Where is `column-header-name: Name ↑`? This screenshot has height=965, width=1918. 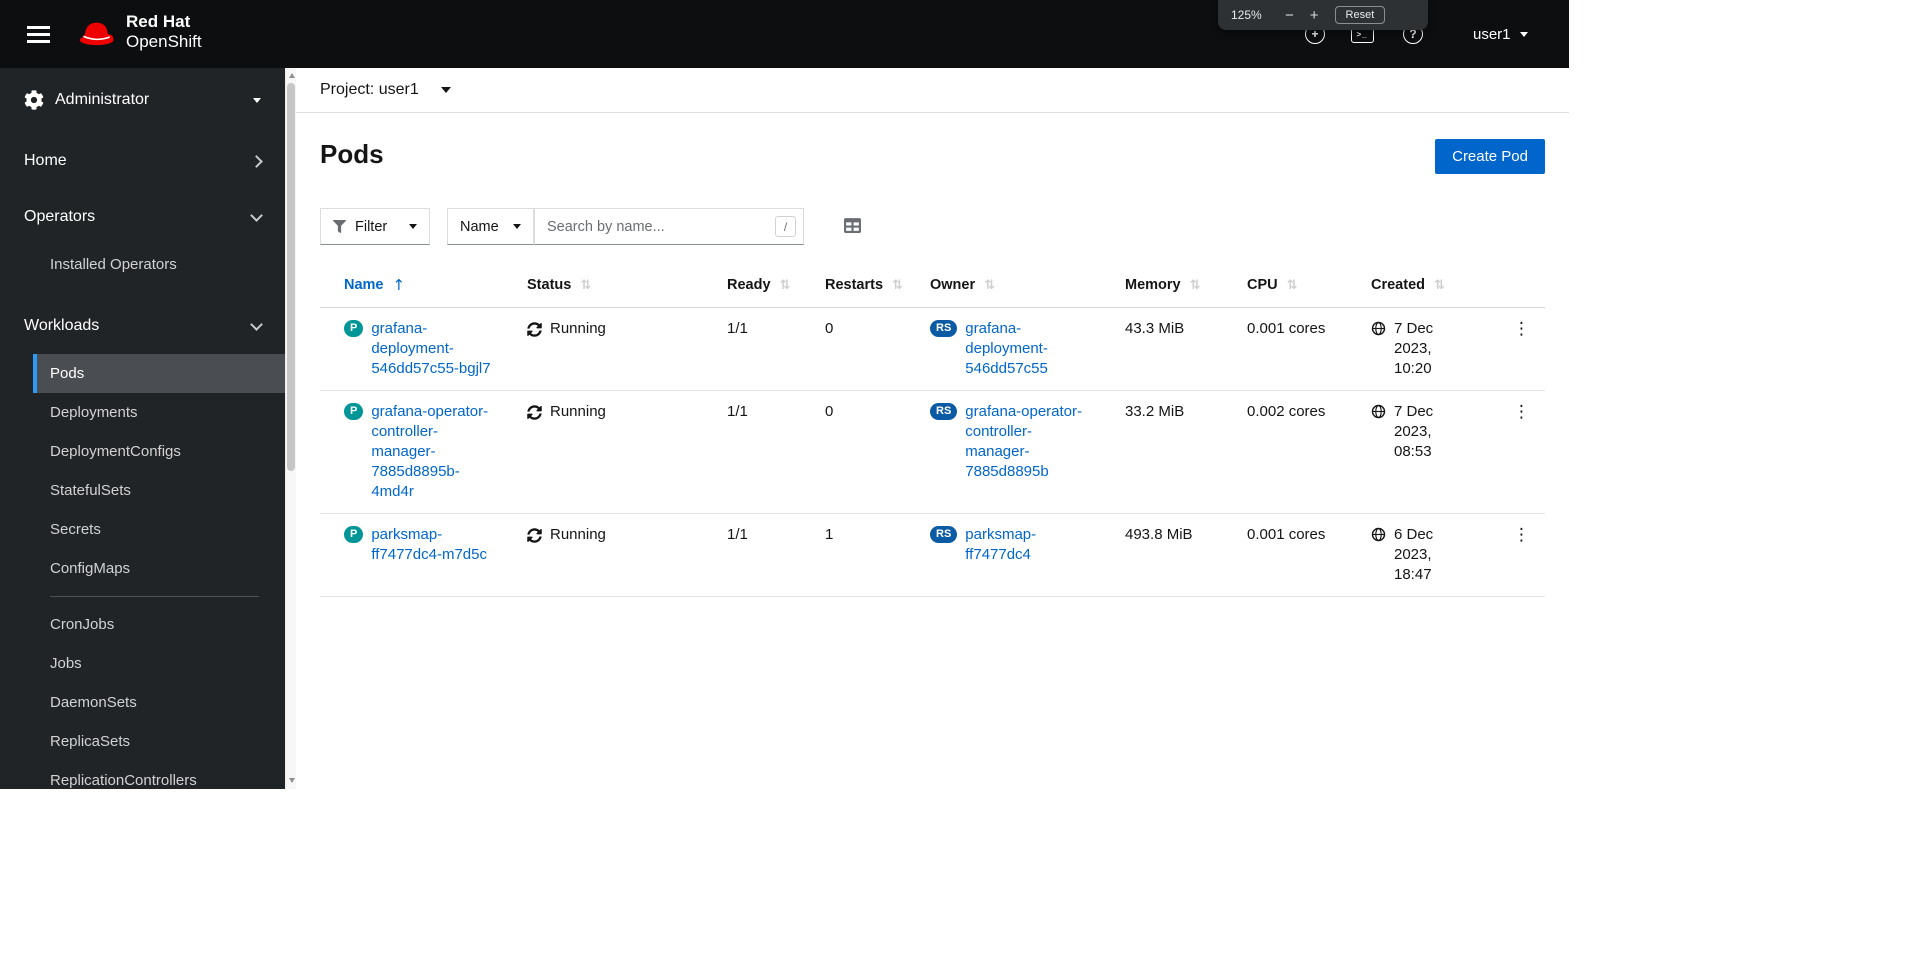 column-header-name: Name ↑ is located at coordinates (374, 285).